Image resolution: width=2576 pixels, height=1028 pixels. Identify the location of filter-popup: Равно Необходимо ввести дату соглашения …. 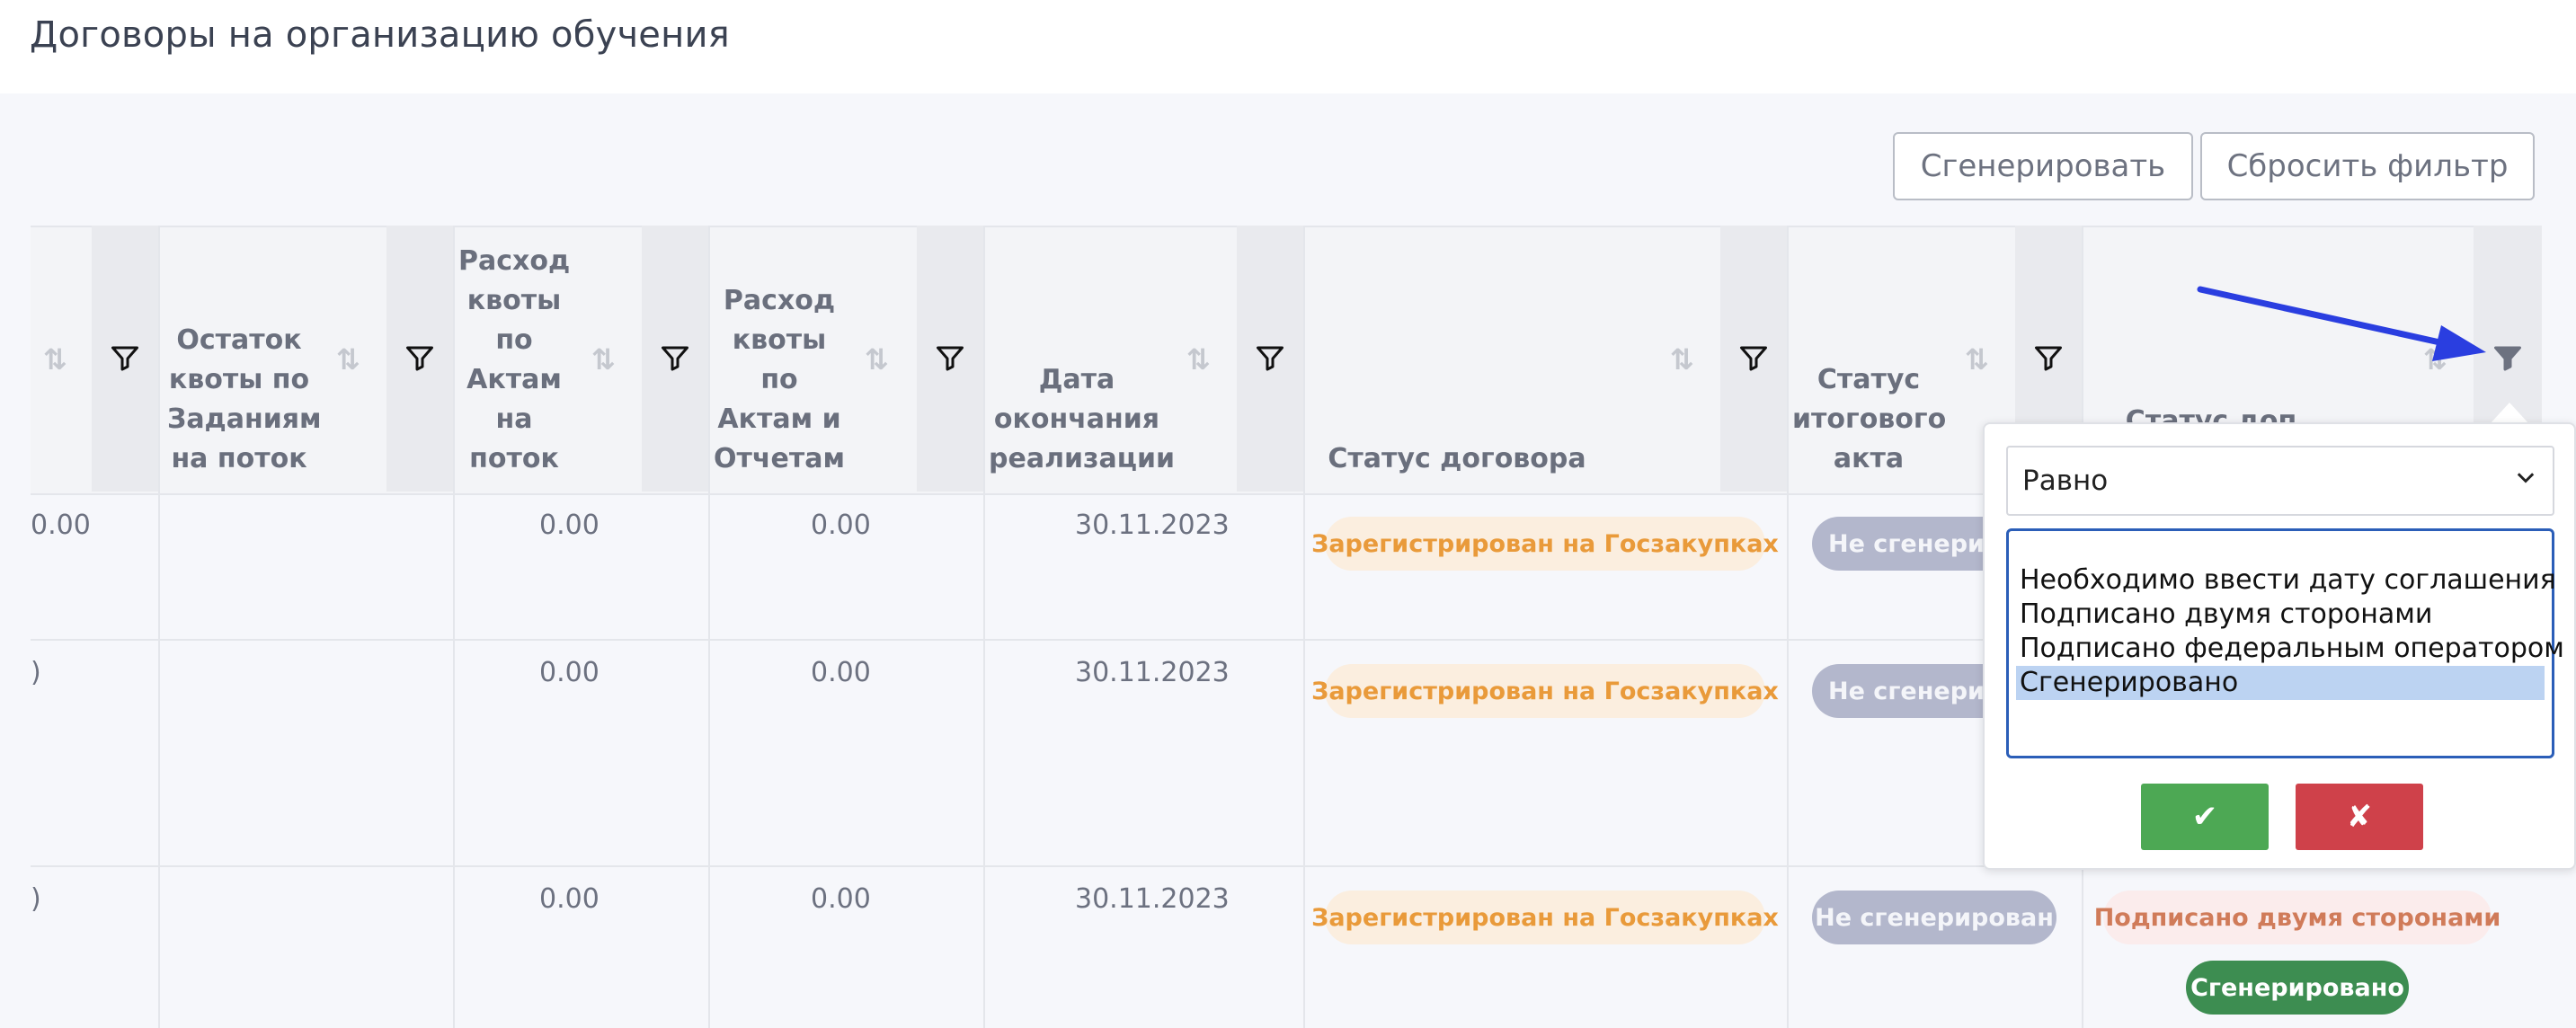
(2279, 646).